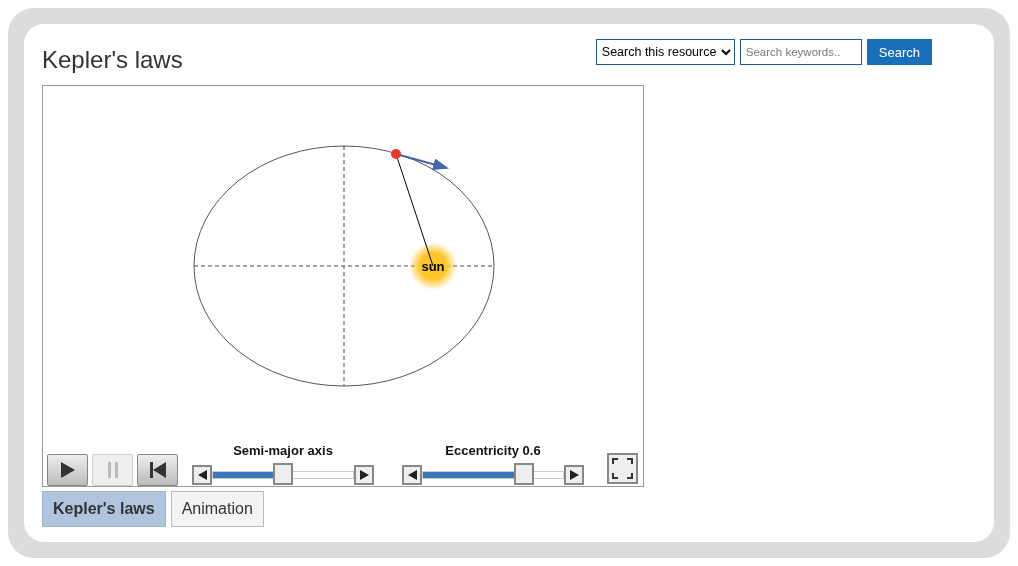 This screenshot has width=1018, height=566. I want to click on page-title: Kepler's laws, so click(112, 60).